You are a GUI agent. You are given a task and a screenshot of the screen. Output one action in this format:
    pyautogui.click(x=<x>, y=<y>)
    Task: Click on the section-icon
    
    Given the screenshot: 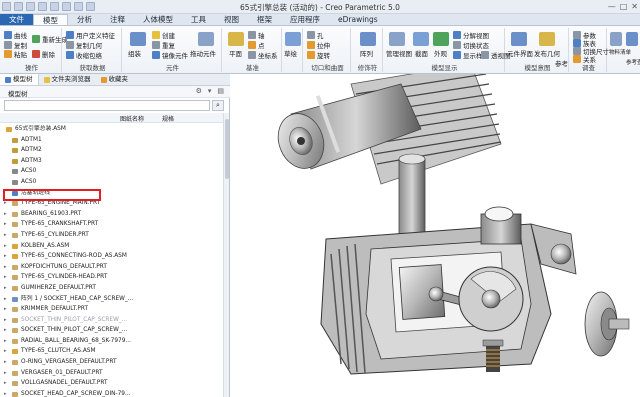 What is the action you would take?
    pyautogui.click(x=421, y=39)
    